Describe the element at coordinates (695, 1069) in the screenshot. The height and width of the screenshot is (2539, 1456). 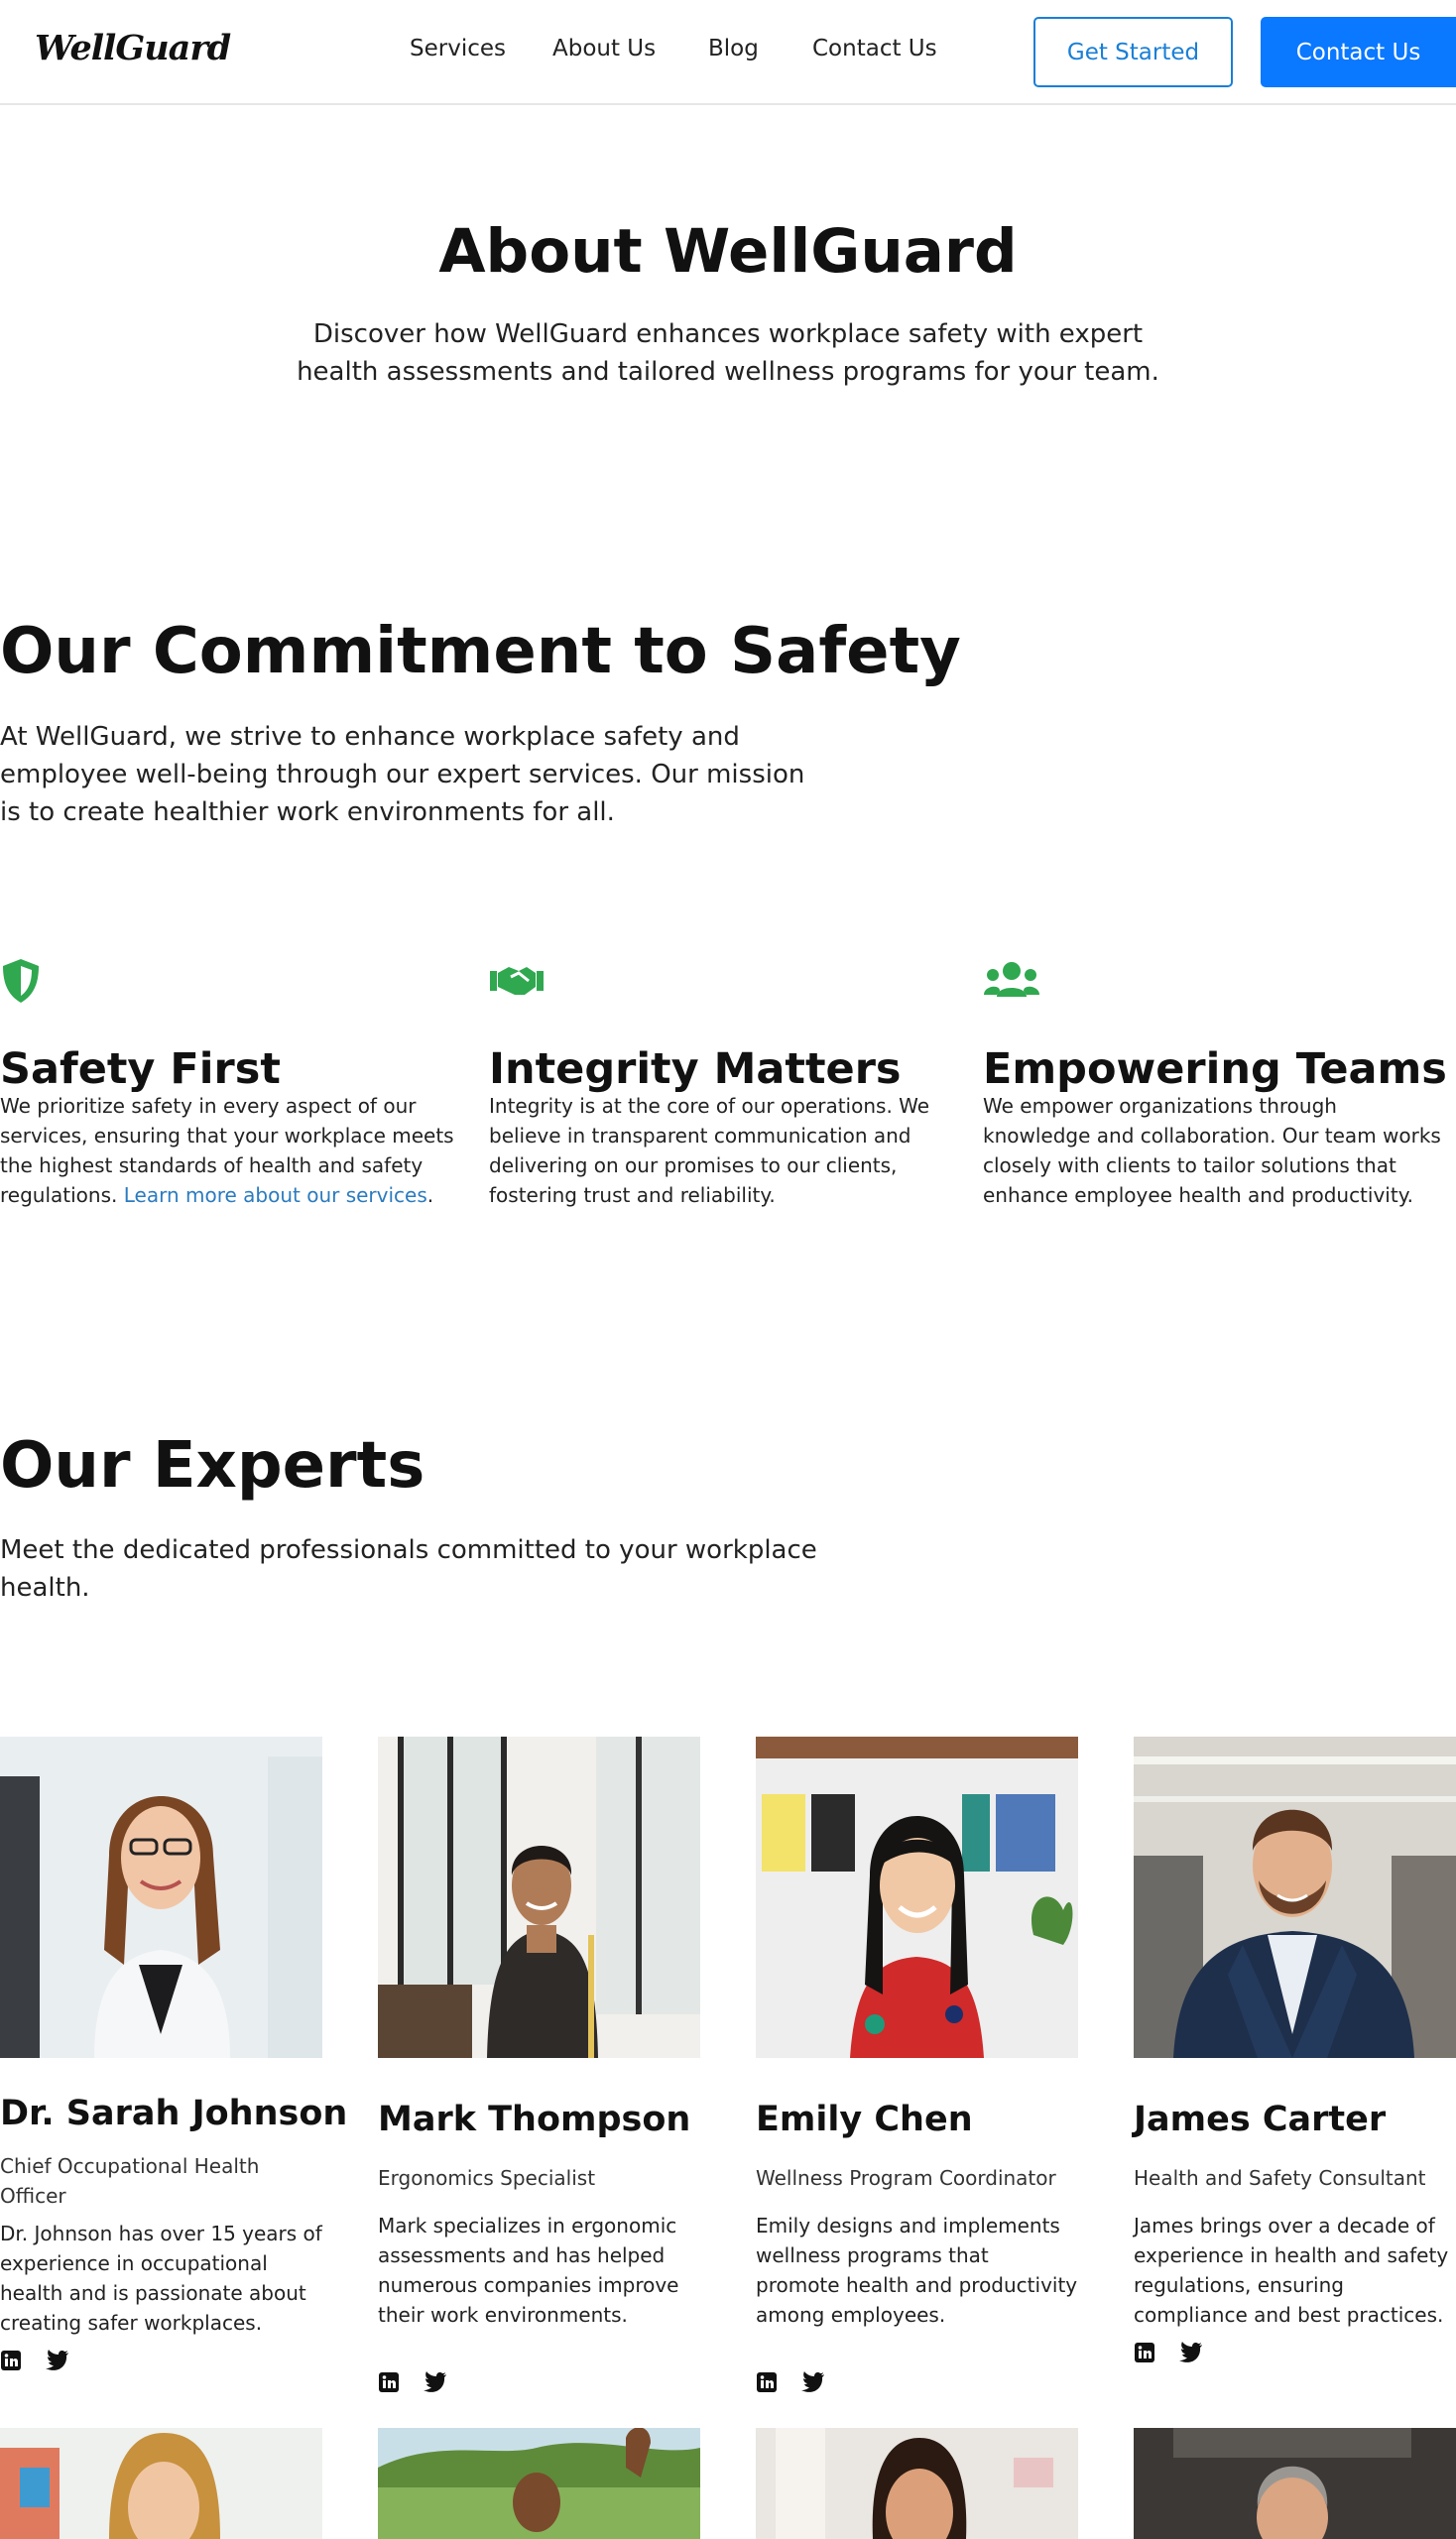
I see `feature-title: Integrity Matters` at that location.